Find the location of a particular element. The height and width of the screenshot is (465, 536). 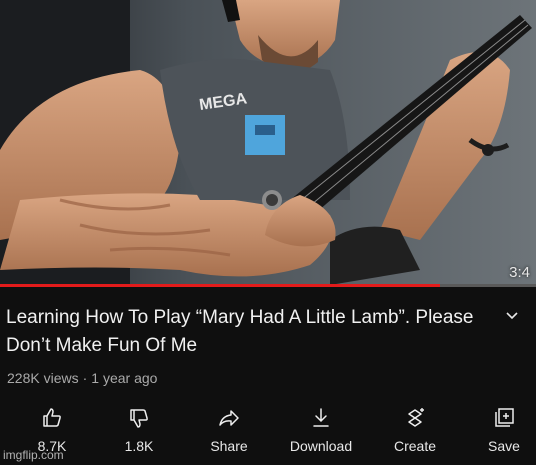

create-icon is located at coordinates (416, 417).